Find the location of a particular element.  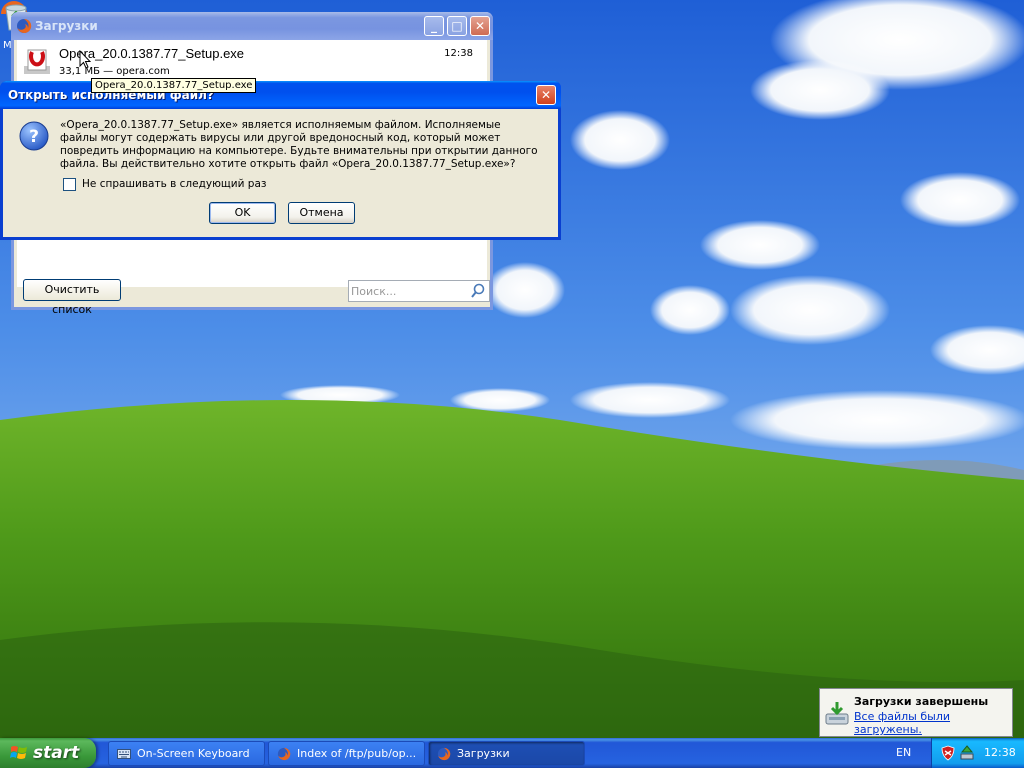

dont-ask-again-label: Не спрашивать в следующий раз is located at coordinates (174, 184).